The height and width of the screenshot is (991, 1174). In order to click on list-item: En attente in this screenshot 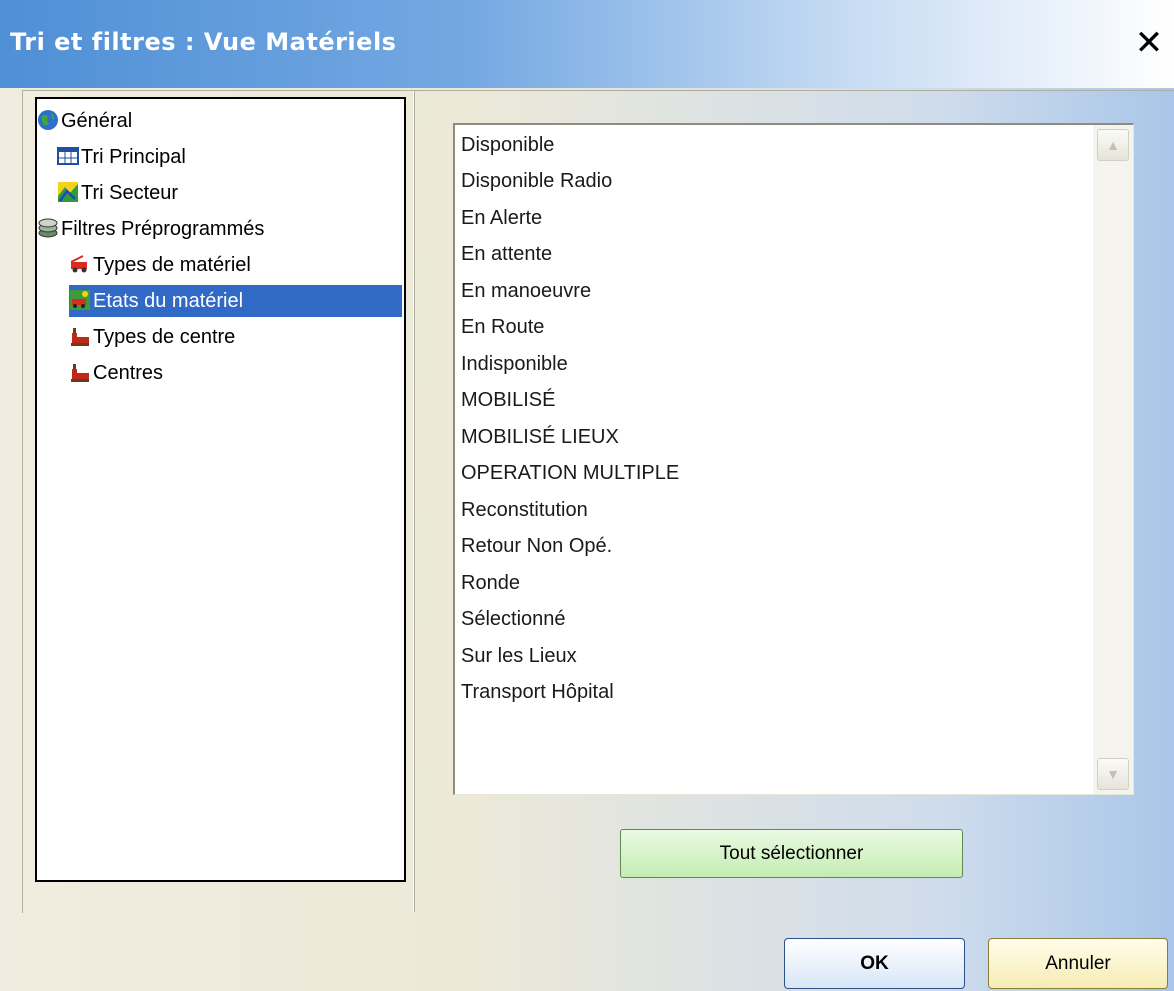, I will do `click(506, 254)`.